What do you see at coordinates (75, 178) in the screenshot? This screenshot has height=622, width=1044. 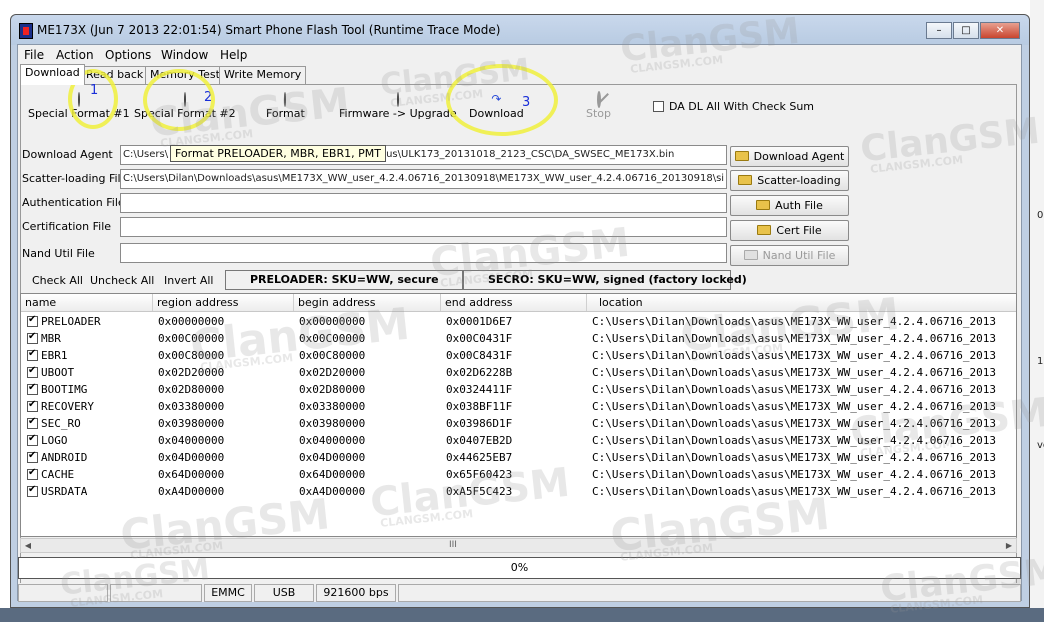 I see `scatter-loading-label: Scatter-loading File` at bounding box center [75, 178].